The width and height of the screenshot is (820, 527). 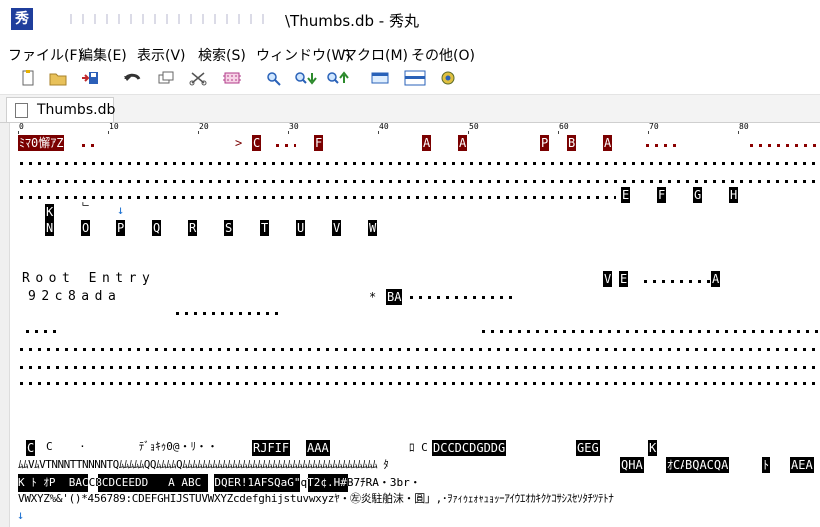 What do you see at coordinates (103, 55) in the screenshot?
I see `menu-edit: 編集(E)` at bounding box center [103, 55].